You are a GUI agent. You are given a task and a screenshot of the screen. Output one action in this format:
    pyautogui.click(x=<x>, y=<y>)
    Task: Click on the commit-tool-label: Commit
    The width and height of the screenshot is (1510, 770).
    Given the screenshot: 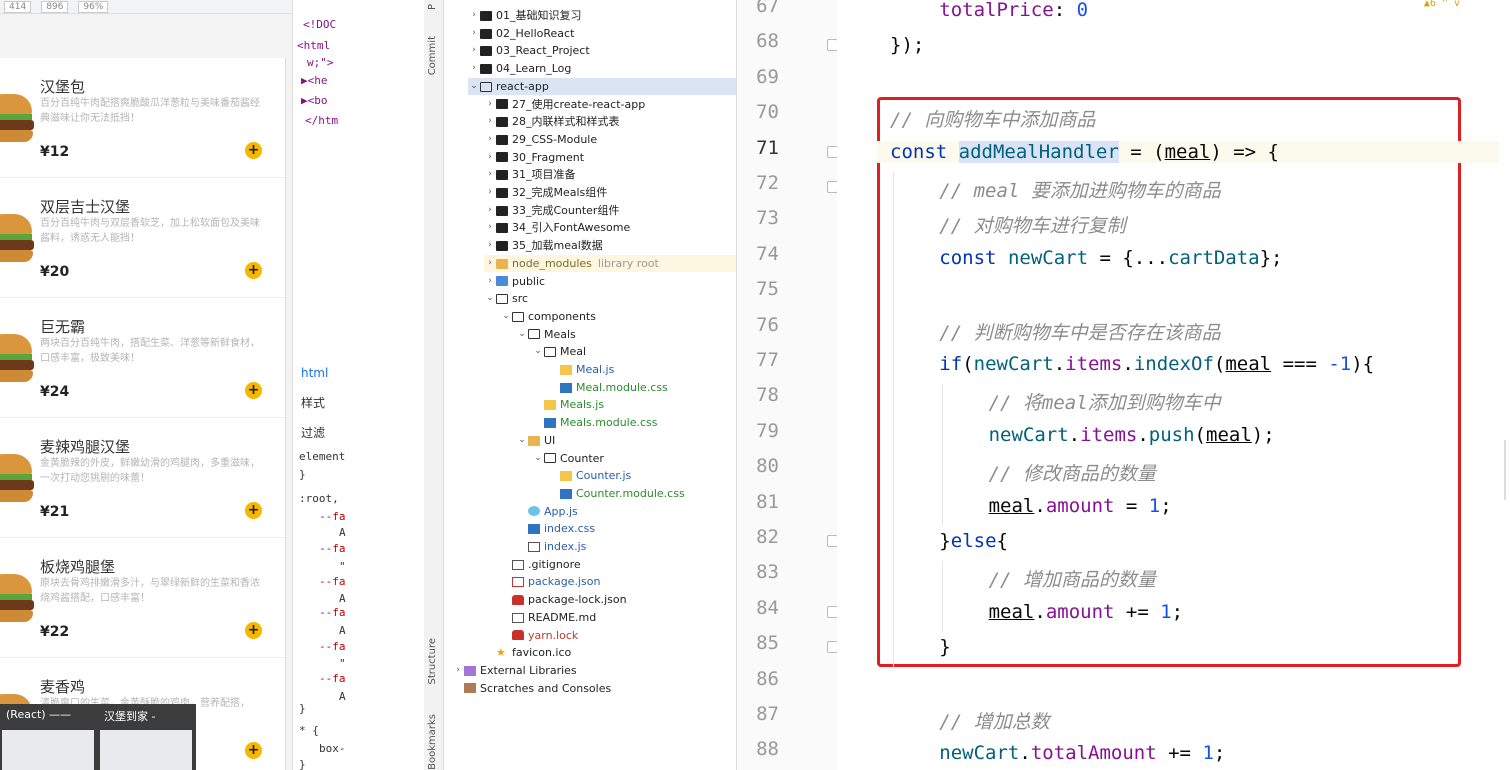 What is the action you would take?
    pyautogui.click(x=432, y=55)
    